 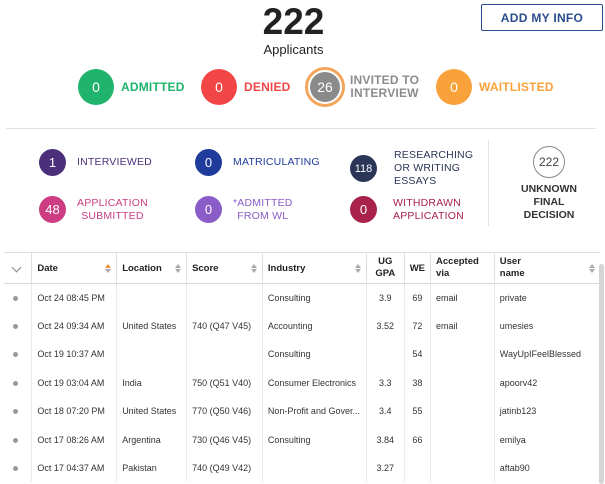 What do you see at coordinates (18, 268) in the screenshot?
I see `expand-all-toggle` at bounding box center [18, 268].